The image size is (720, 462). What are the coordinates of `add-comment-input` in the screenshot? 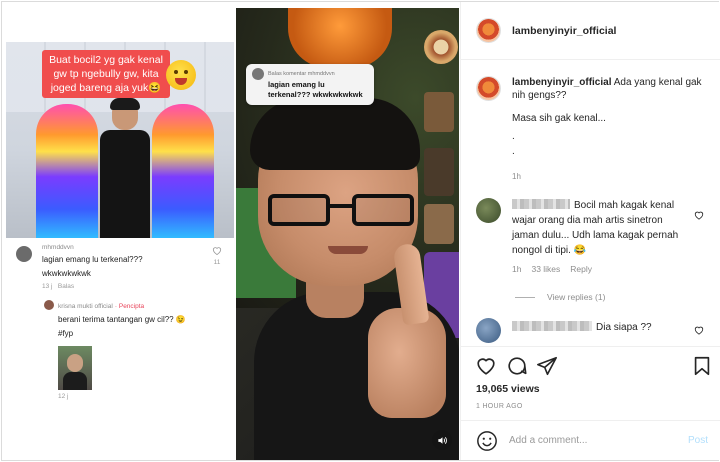 It's located at (594, 440).